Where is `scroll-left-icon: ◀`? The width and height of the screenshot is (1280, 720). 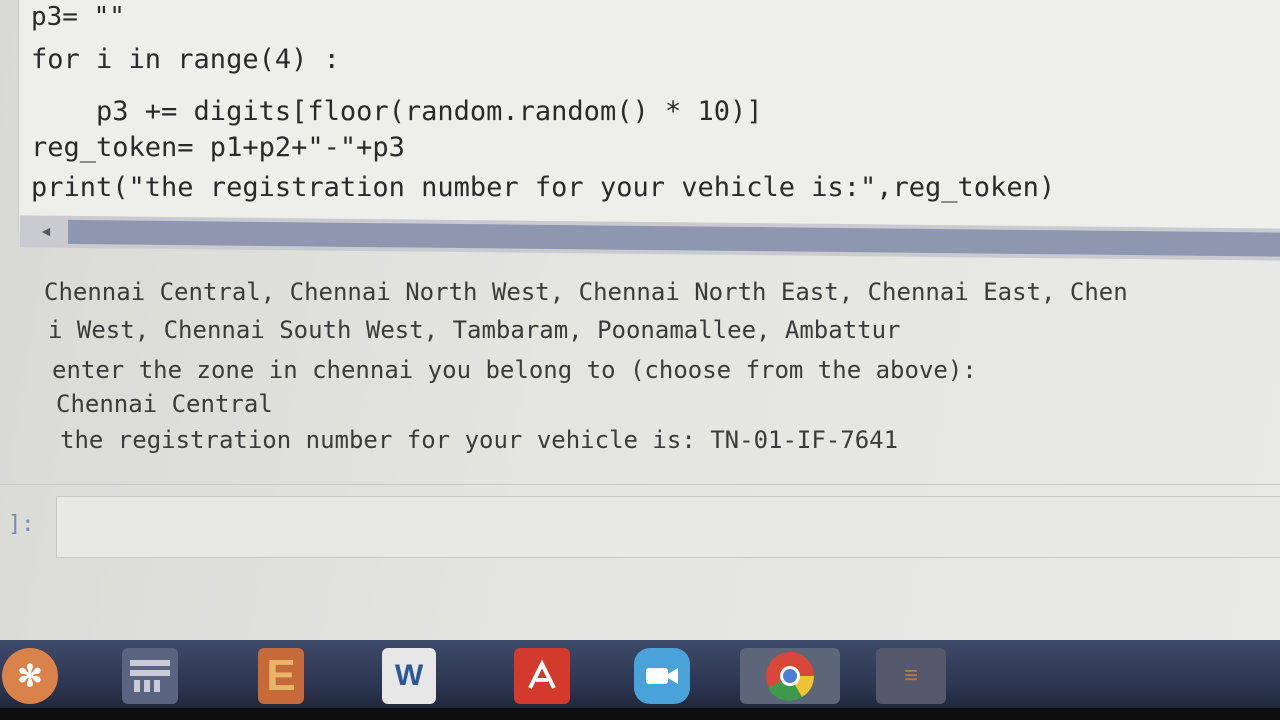 scroll-left-icon: ◀ is located at coordinates (46, 232).